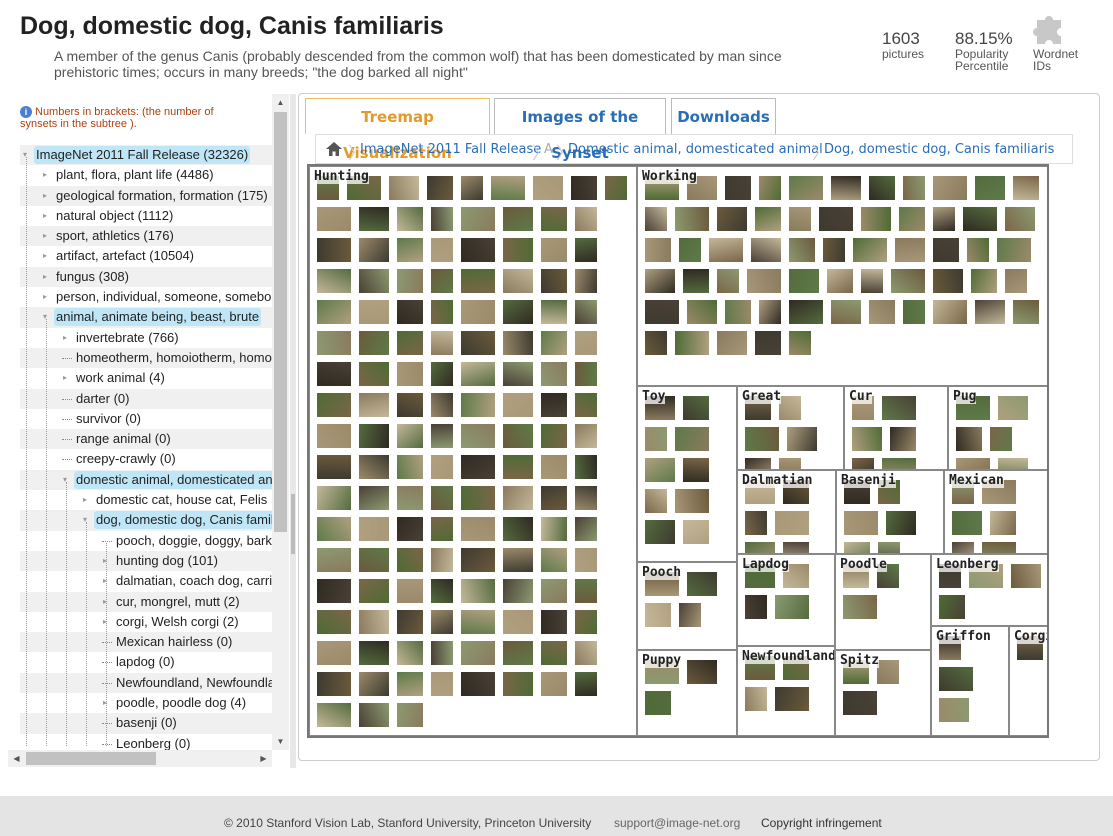  What do you see at coordinates (126, 459) in the screenshot?
I see `tree-node-label: creepy-crawly (0)` at bounding box center [126, 459].